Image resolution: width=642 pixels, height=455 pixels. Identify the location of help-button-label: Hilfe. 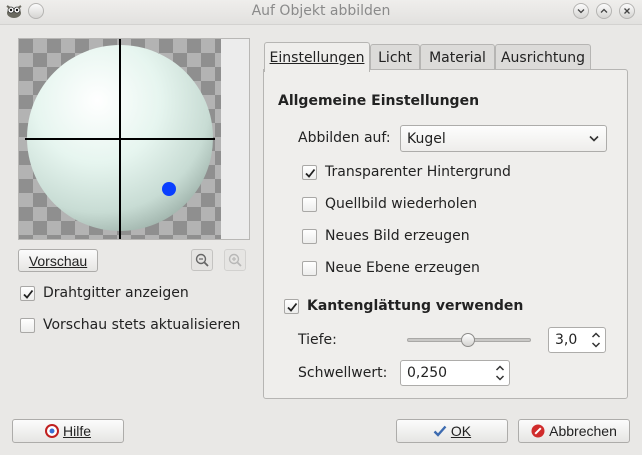
(76, 431).